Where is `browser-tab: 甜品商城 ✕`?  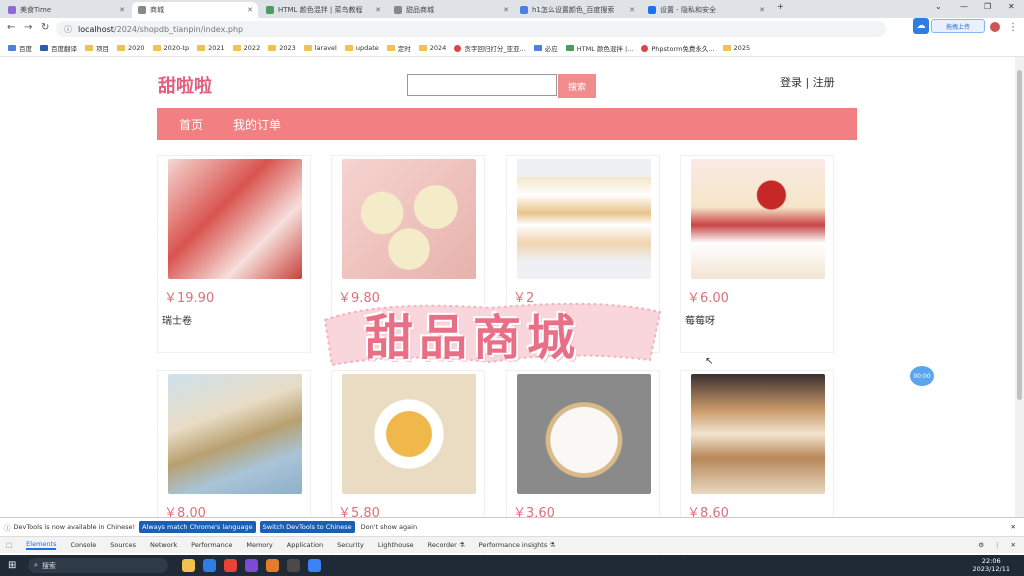 browser-tab: 甜品商城 ✕ is located at coordinates (451, 10).